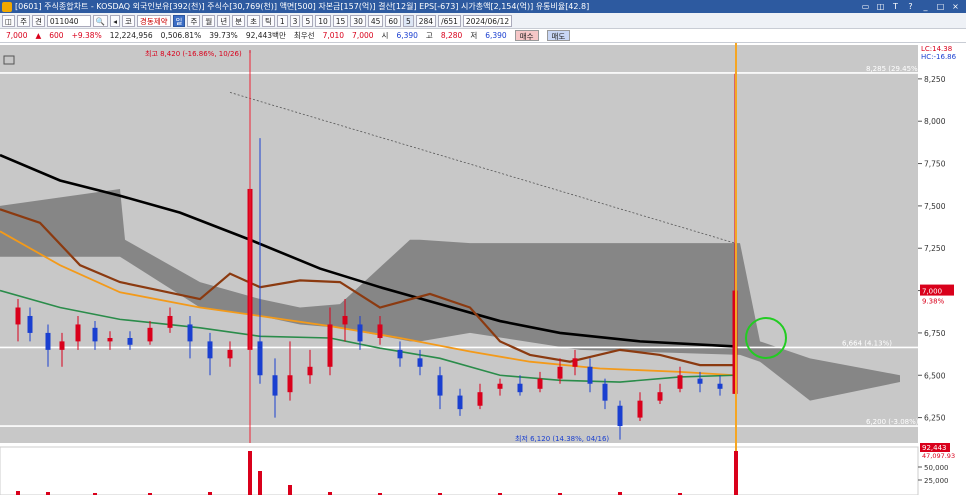 This screenshot has height=495, width=966. I want to click on tool-ju: 주, so click(23, 20).